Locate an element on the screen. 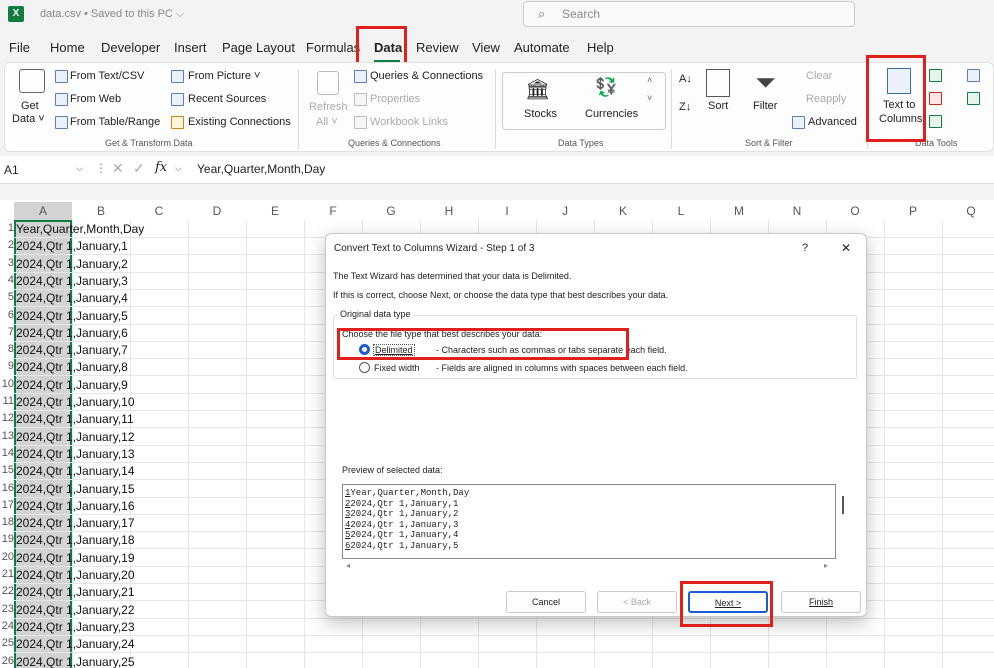  file-name: data.csv • Saved to this PC ⌵ is located at coordinates (112, 14).